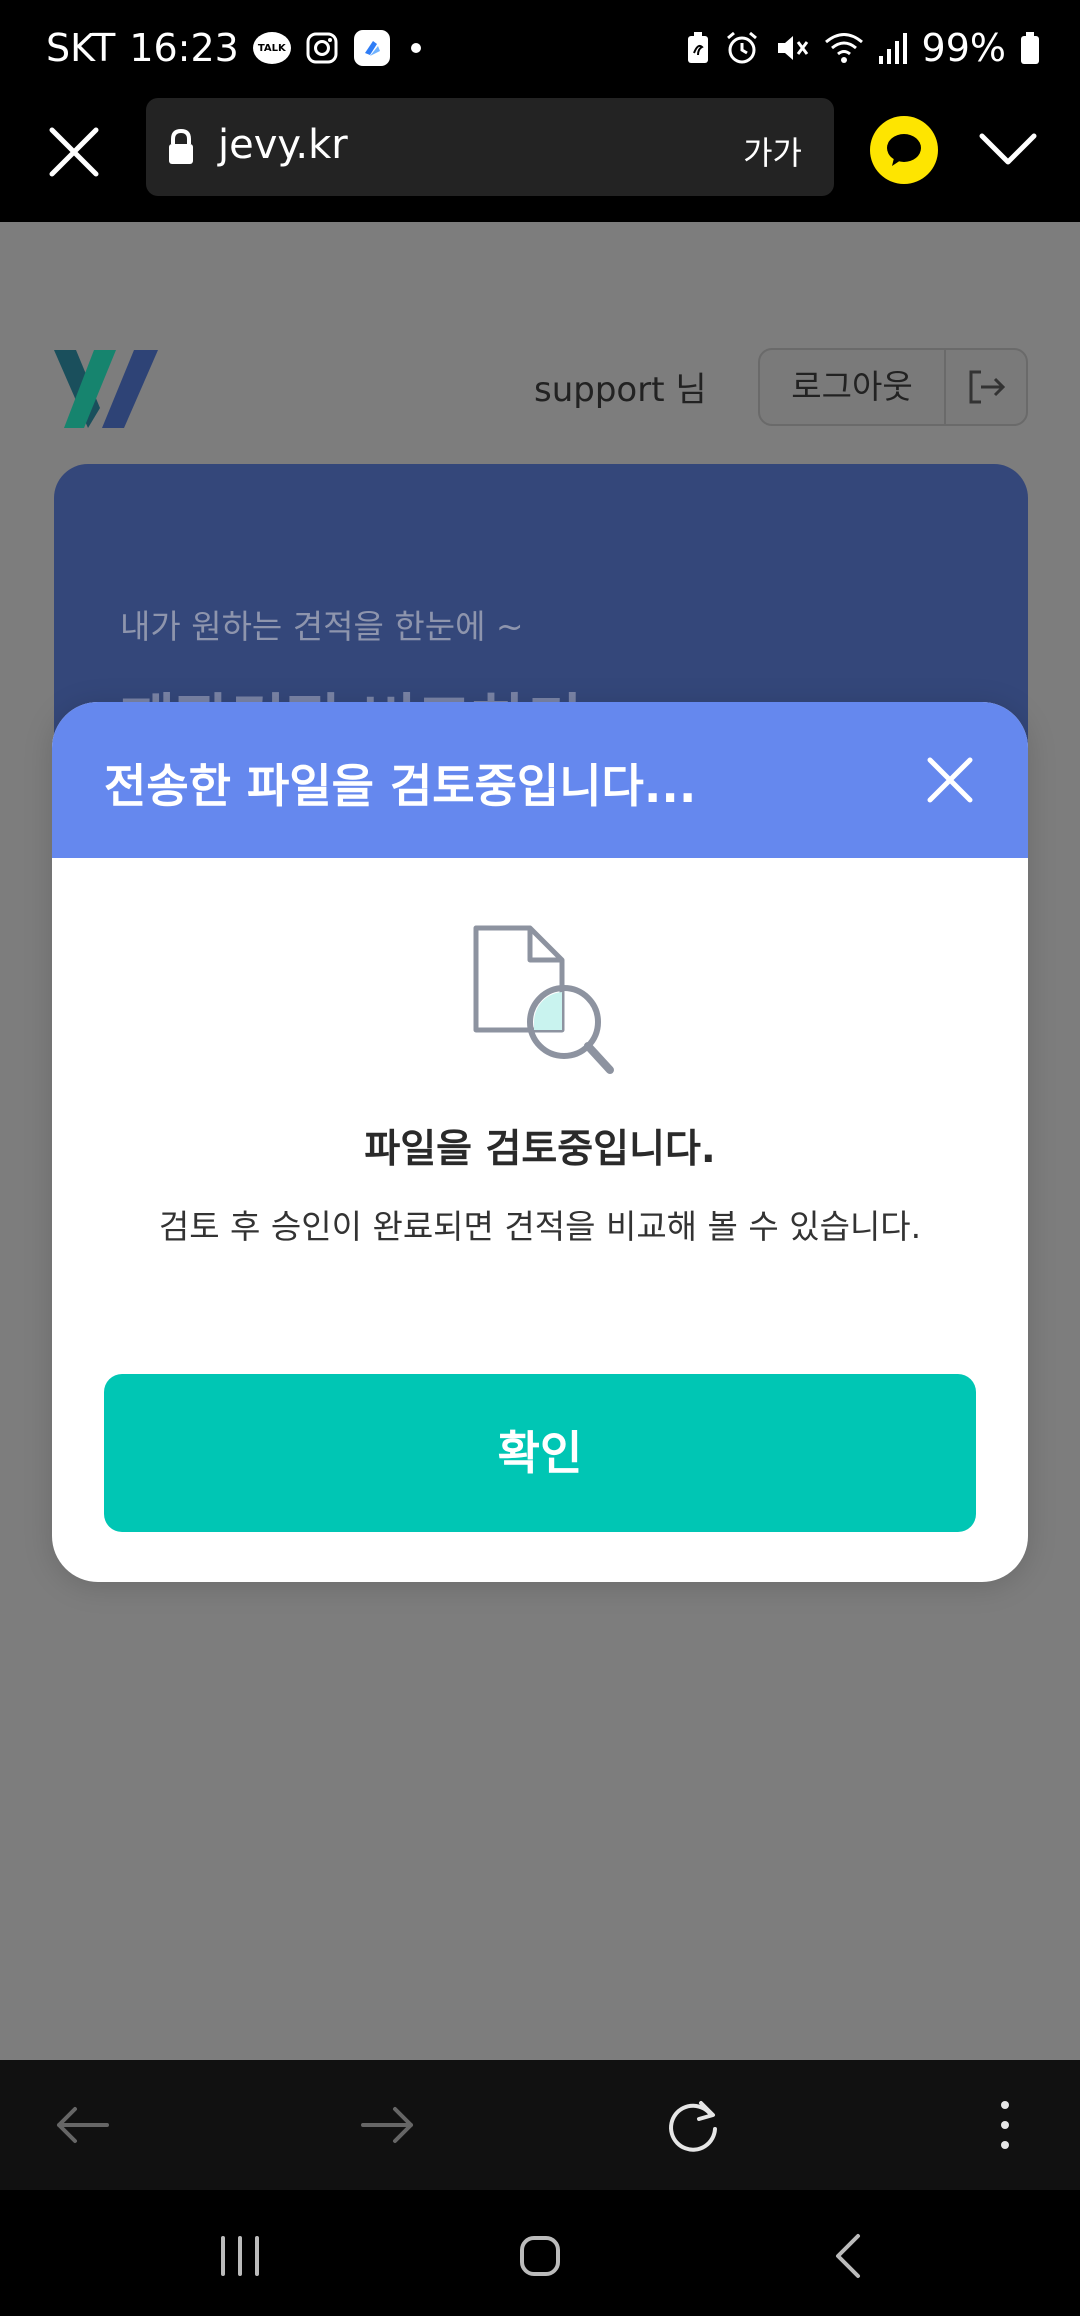 The image size is (1080, 2316). I want to click on back-arrow-icon, so click(83, 2125).